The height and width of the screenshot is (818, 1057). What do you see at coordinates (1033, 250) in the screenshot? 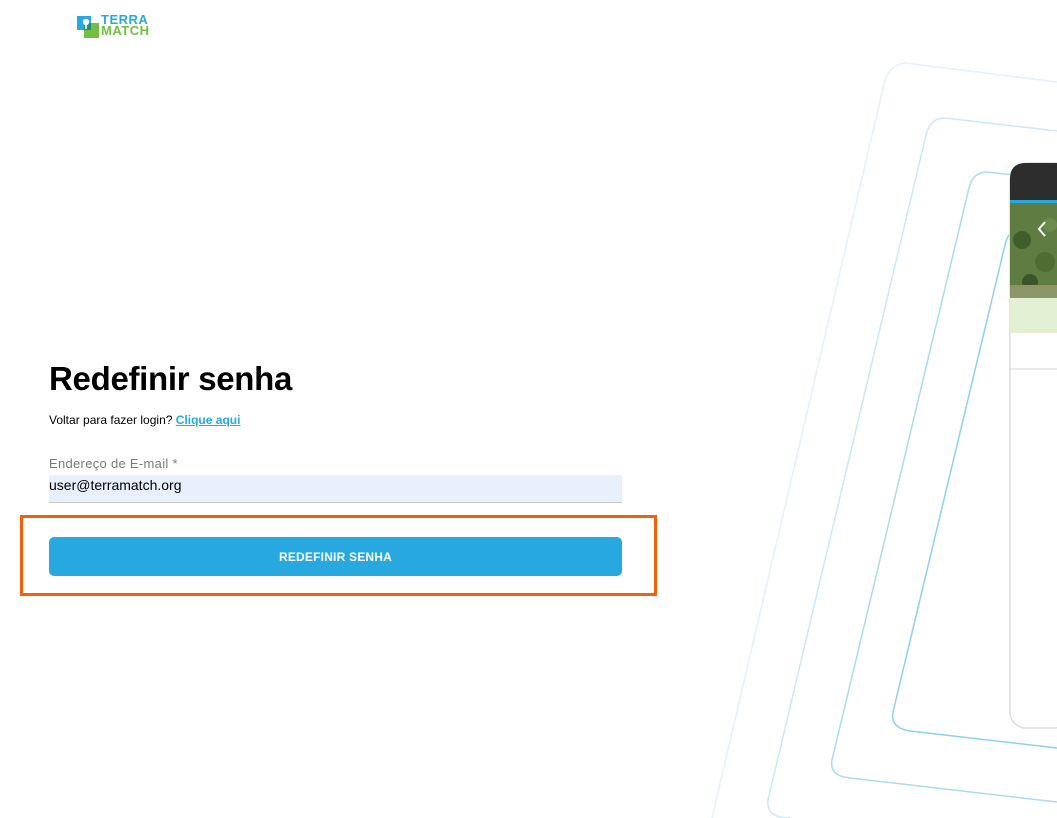
I see `phone-photo` at bounding box center [1033, 250].